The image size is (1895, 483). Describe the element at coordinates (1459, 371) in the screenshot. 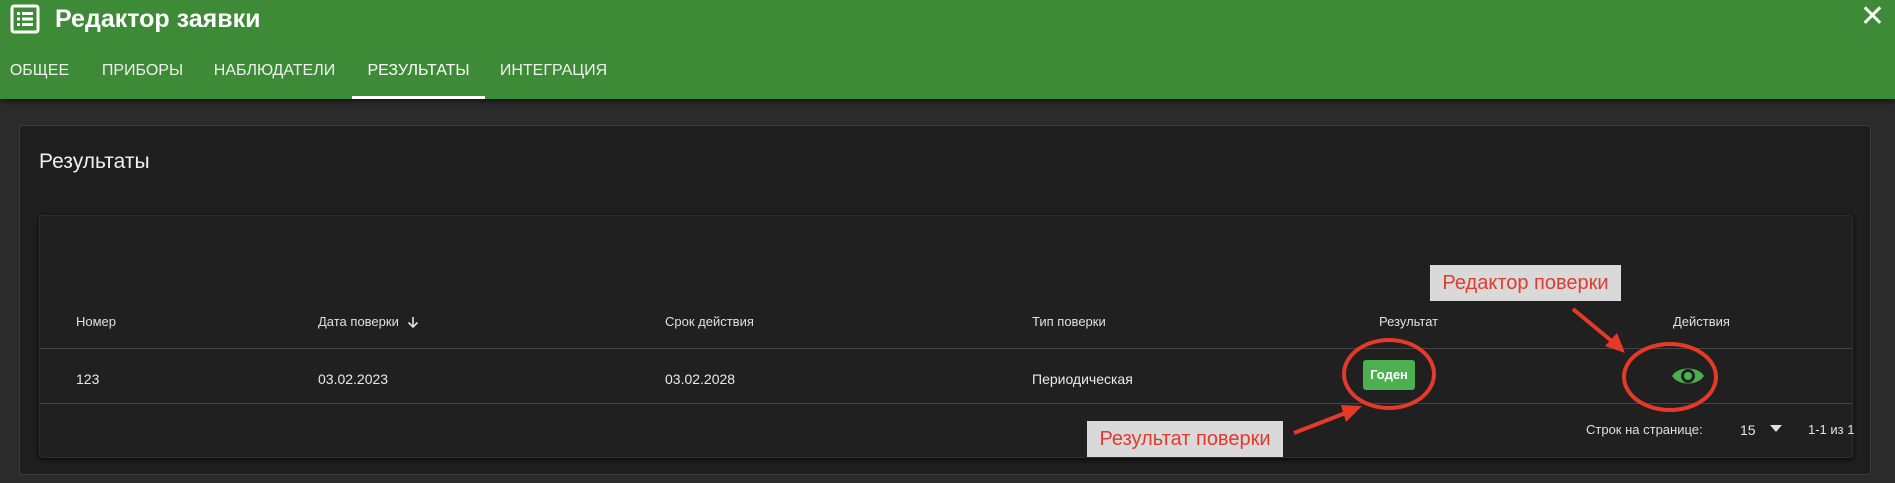

I see `annotation-arrows` at that location.